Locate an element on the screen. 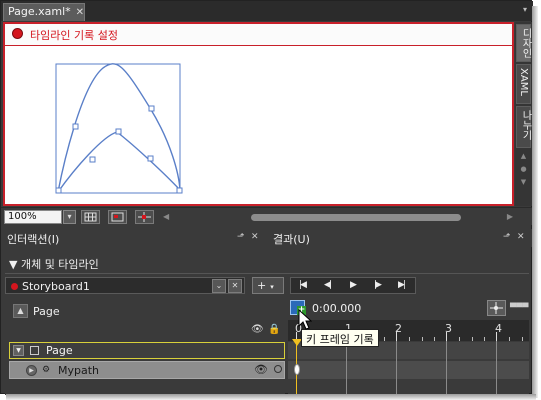  zoom-input: 100% is located at coordinates (33, 217).